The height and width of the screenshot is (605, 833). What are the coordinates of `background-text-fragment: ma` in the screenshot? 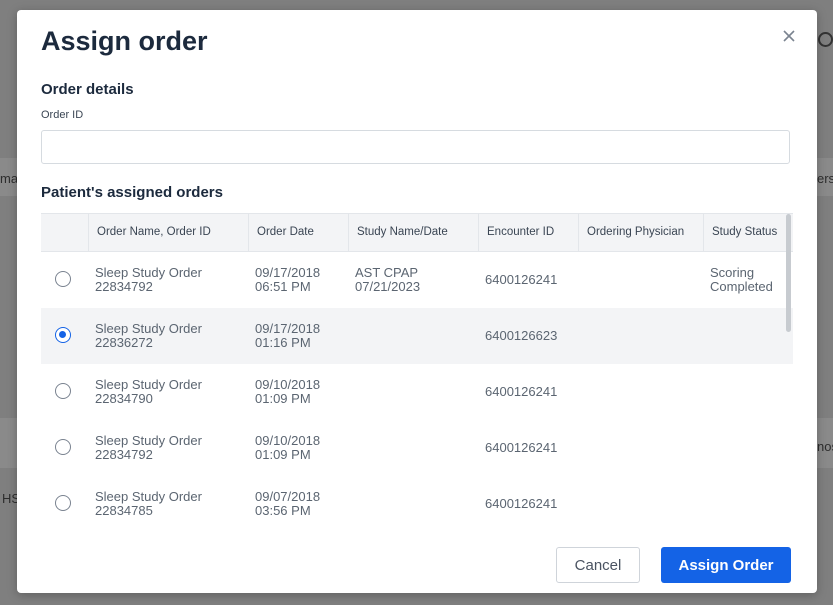 It's located at (9, 178).